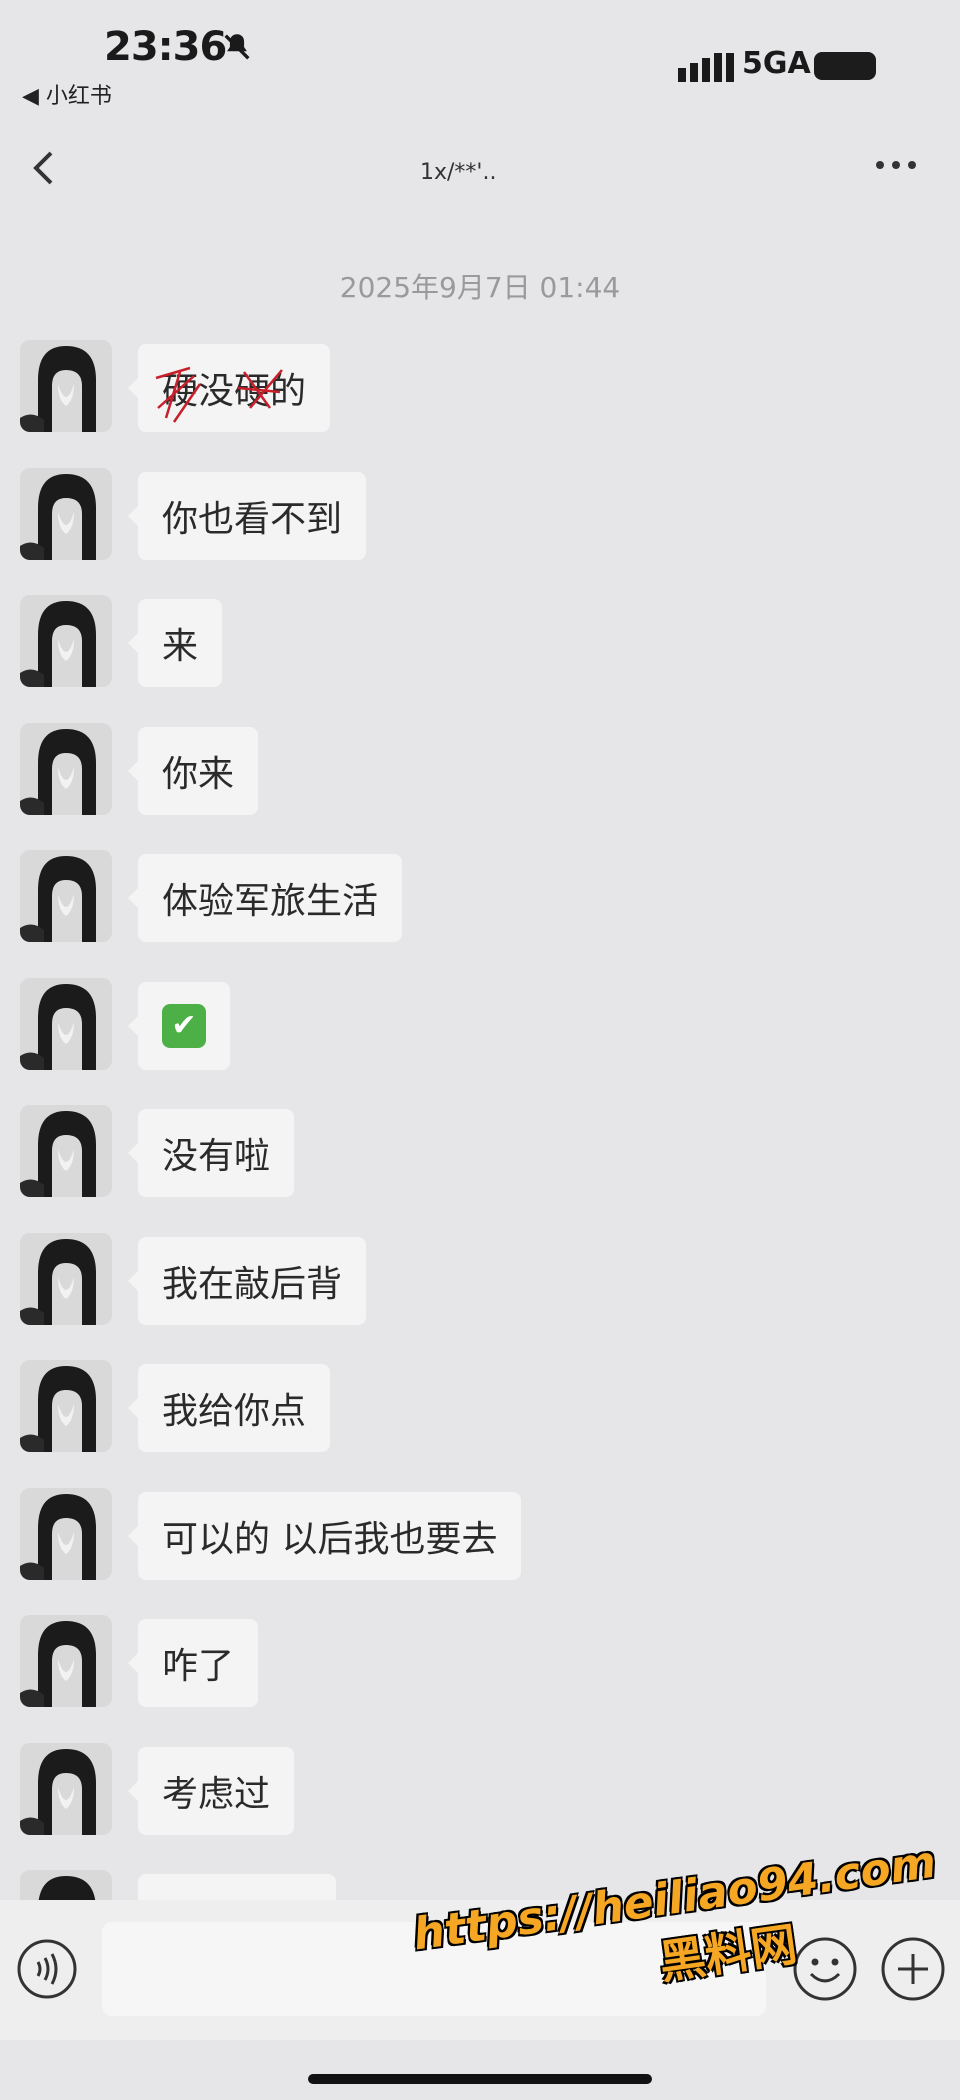 The height and width of the screenshot is (2100, 960). I want to click on message-bubble: 硬没硬的, so click(229, 388).